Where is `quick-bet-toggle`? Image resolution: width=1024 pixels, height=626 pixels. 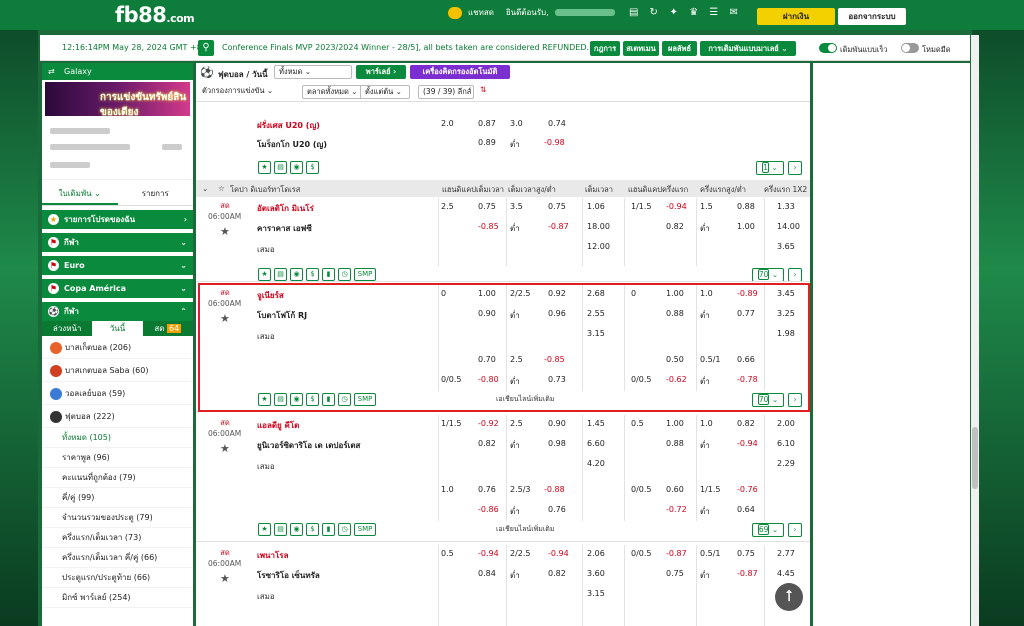 quick-bet-toggle is located at coordinates (828, 48).